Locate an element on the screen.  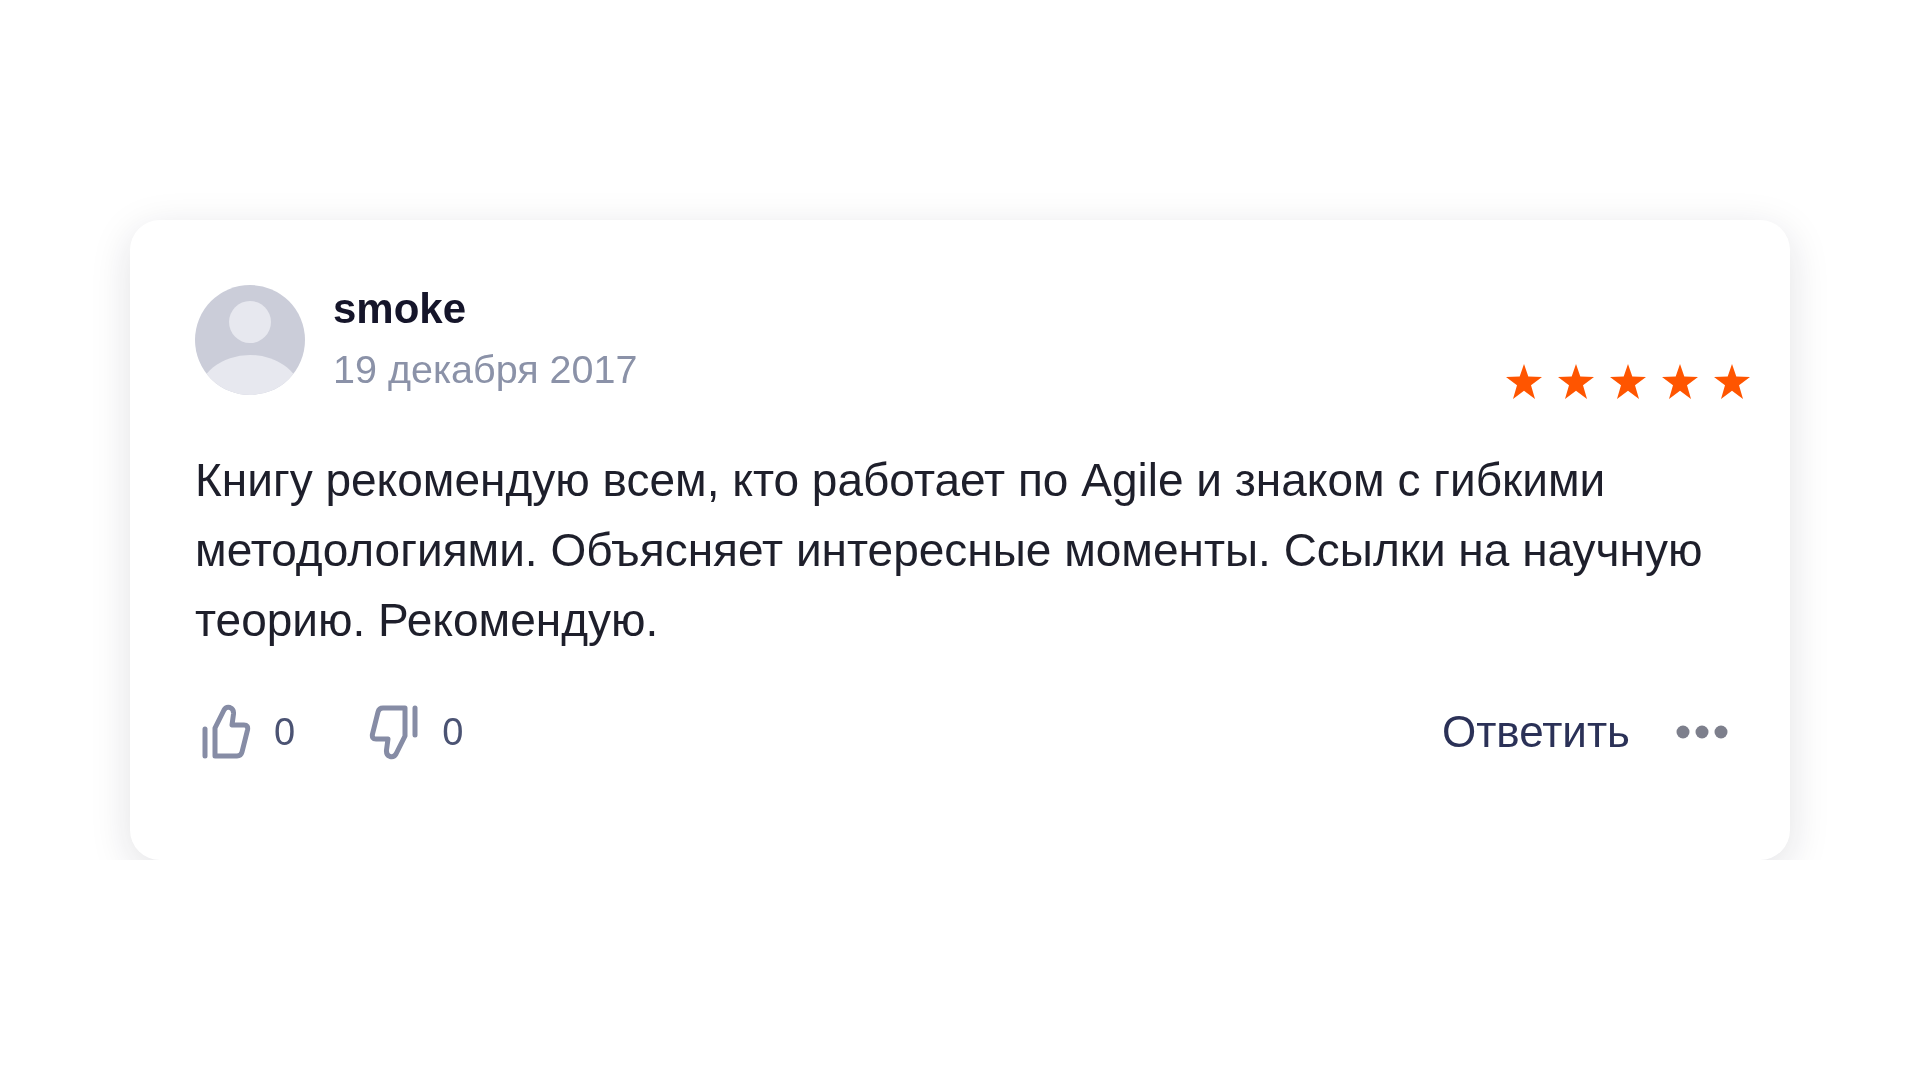
thumbs-up-icon is located at coordinates (226, 732).